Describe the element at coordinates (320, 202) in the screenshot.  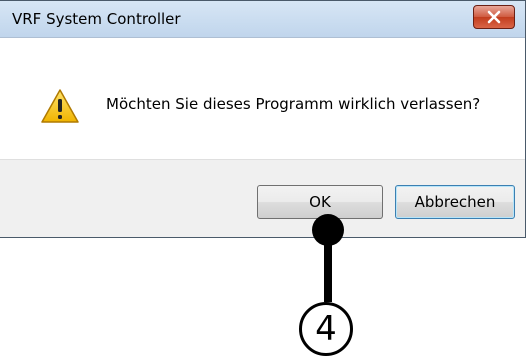
I see `ok-button: OK` at that location.